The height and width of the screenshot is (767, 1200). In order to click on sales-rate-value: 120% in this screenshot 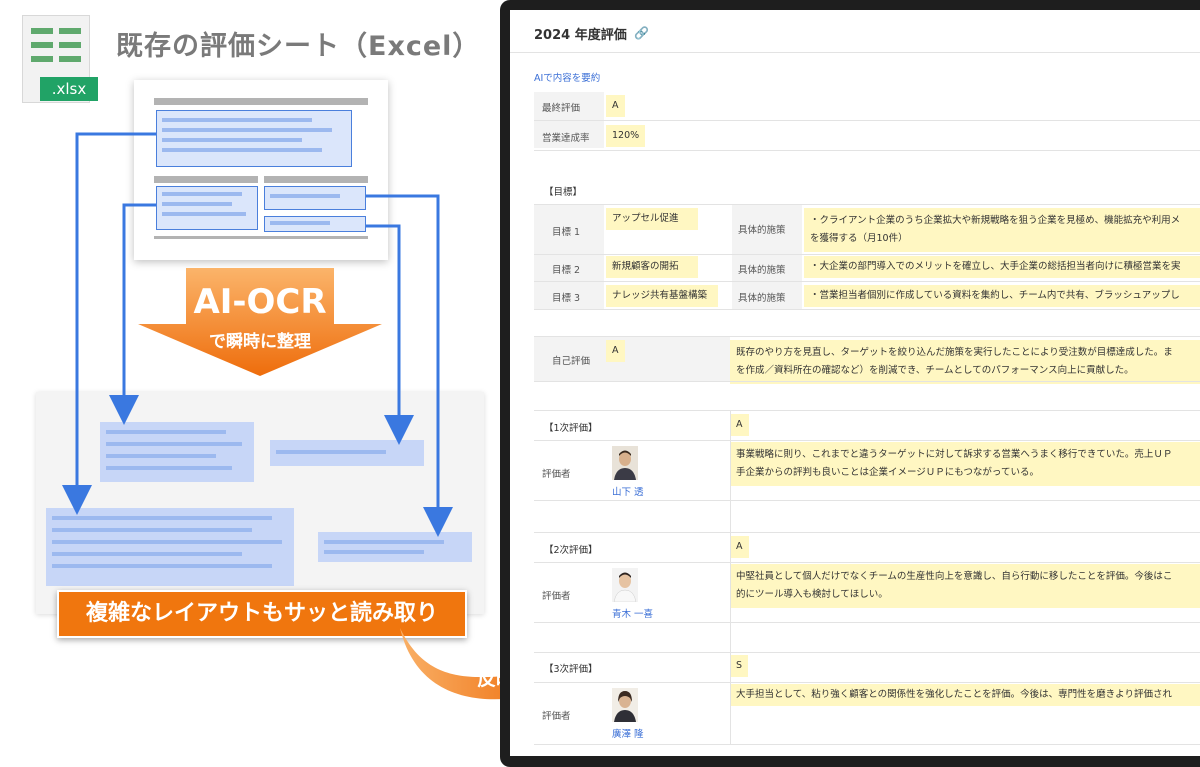, I will do `click(626, 136)`.